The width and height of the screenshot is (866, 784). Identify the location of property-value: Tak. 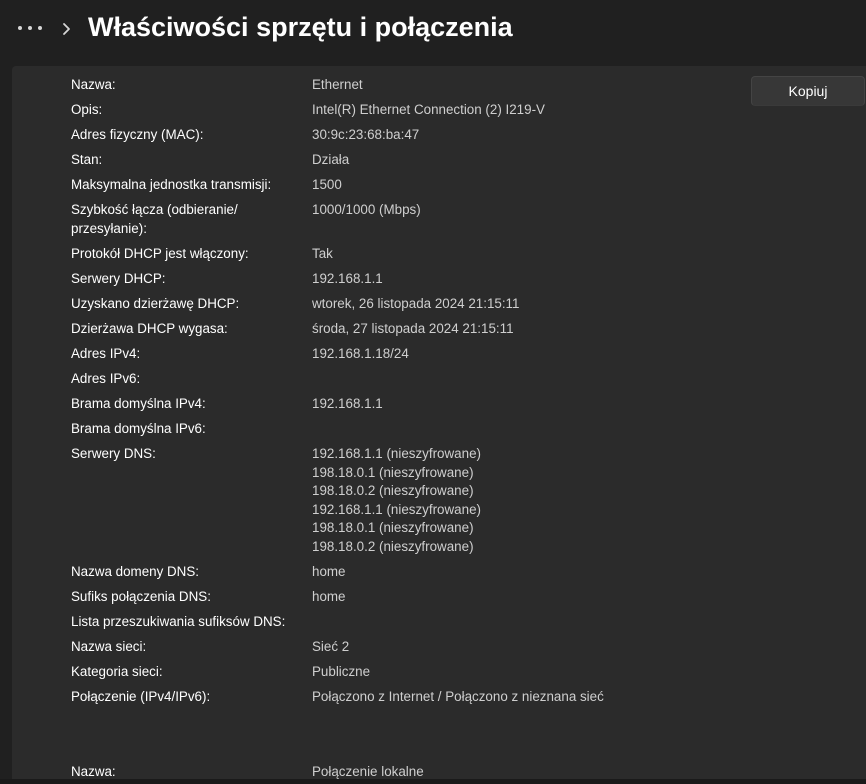
(322, 253).